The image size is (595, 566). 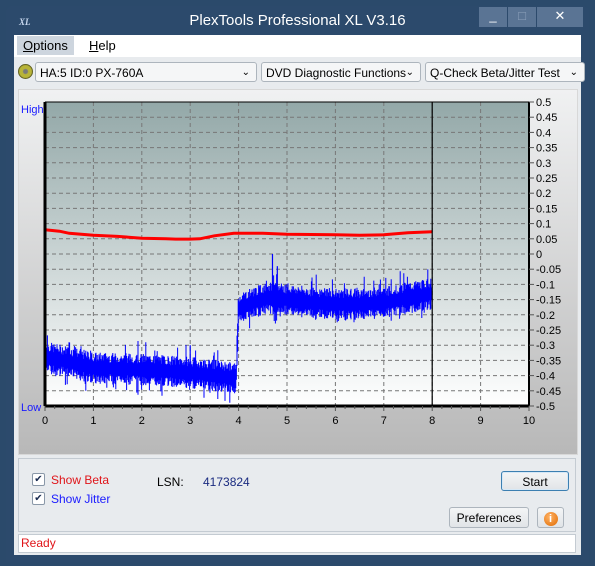 I want to click on y-tick-label: 0.3, so click(x=543, y=164).